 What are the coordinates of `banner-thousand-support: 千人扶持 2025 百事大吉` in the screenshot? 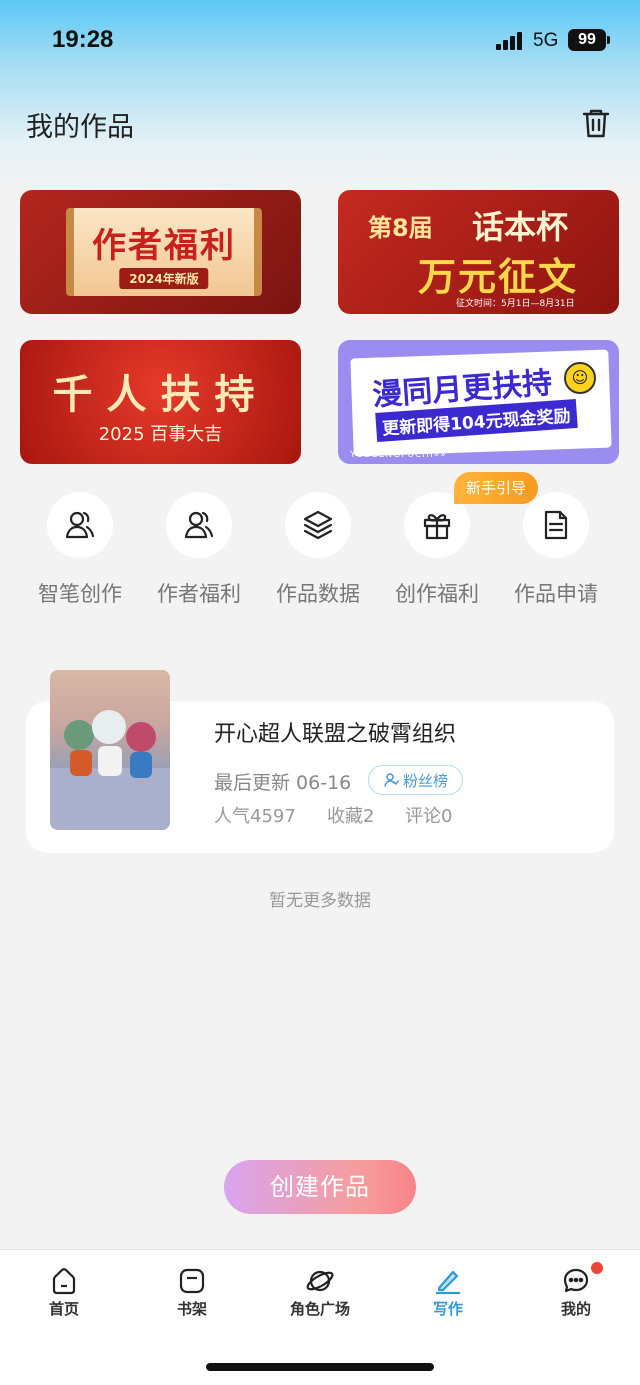 It's located at (160, 402).